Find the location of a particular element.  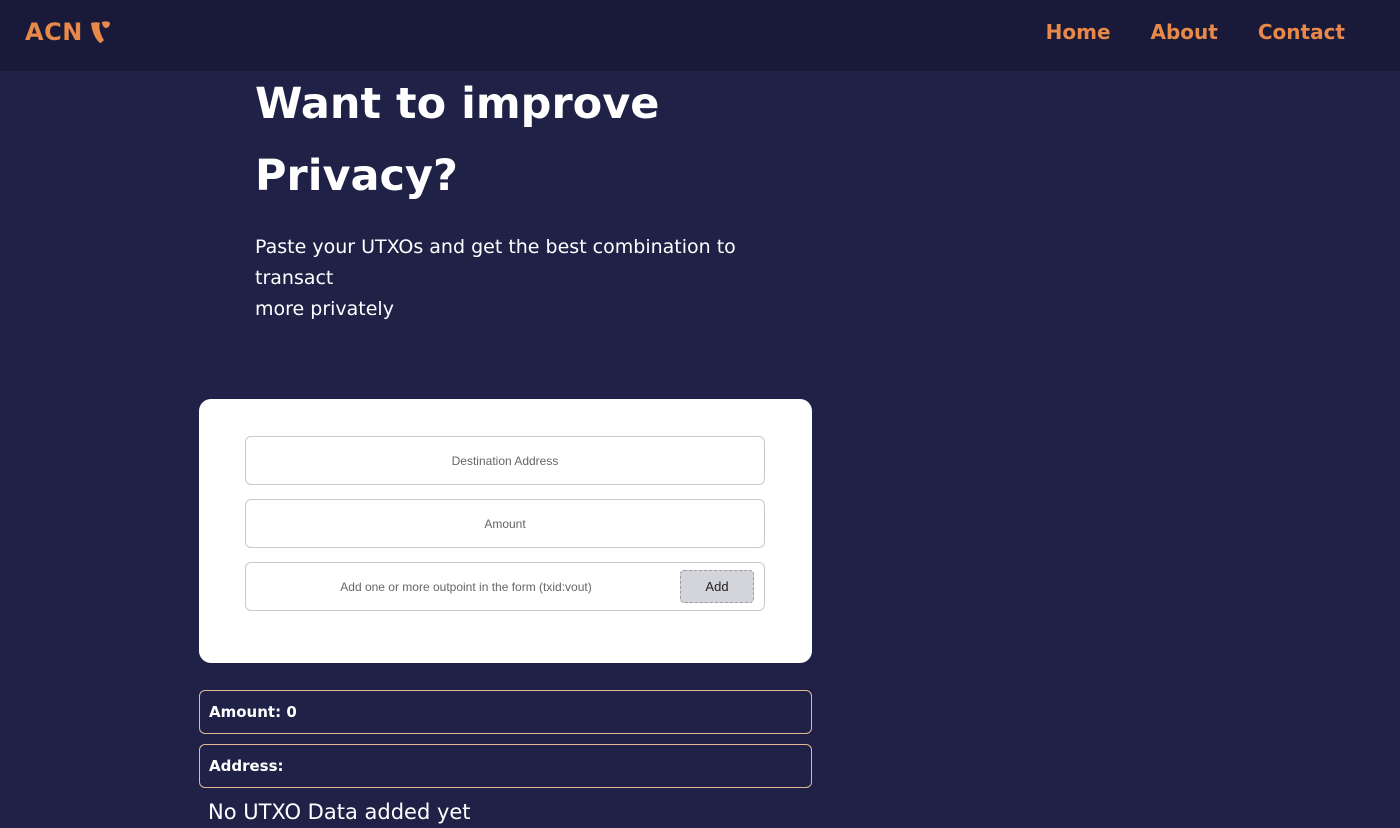

hero-subtitle-line-3: more privately is located at coordinates (324, 309).